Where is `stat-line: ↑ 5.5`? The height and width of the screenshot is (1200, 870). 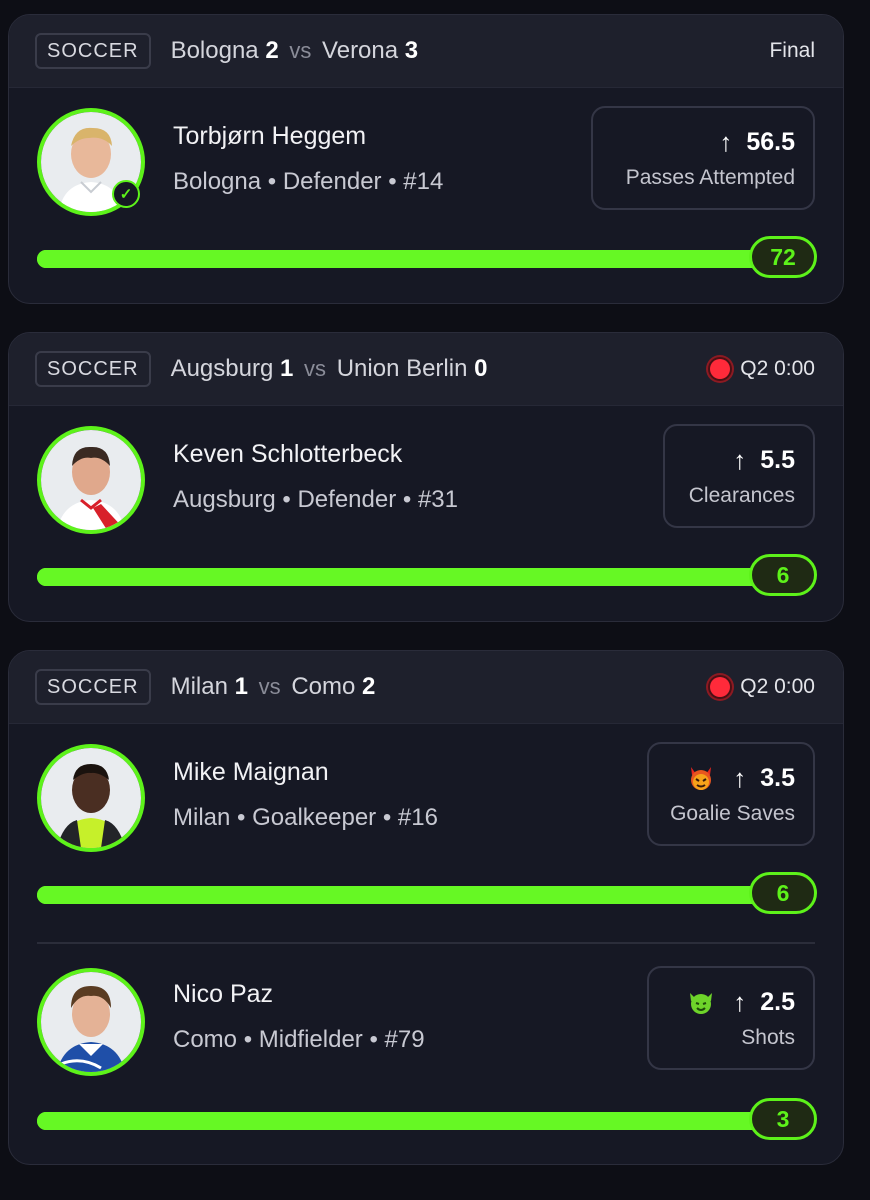
stat-line: ↑ 5.5 is located at coordinates (764, 460).